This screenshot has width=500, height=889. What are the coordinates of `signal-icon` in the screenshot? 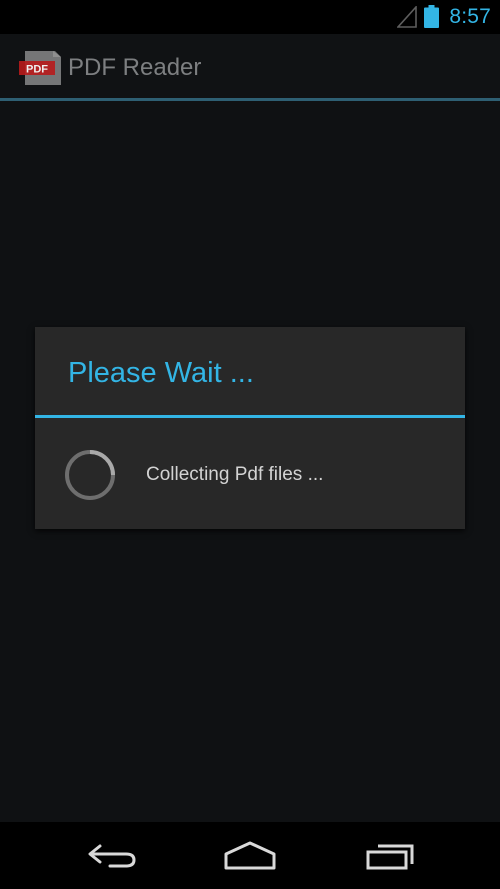 It's located at (407, 17).